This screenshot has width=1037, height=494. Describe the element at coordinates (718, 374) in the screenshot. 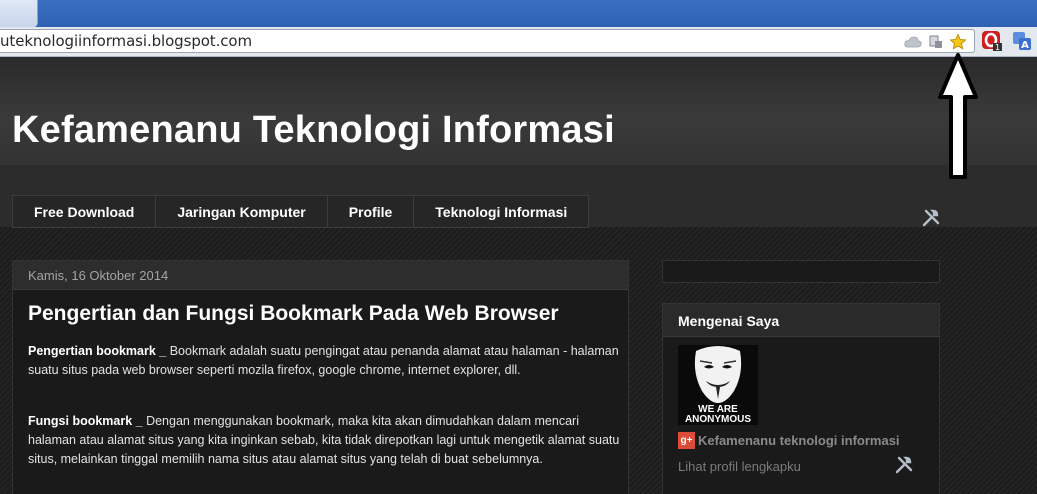

I see `anonymous-mask-icon` at that location.